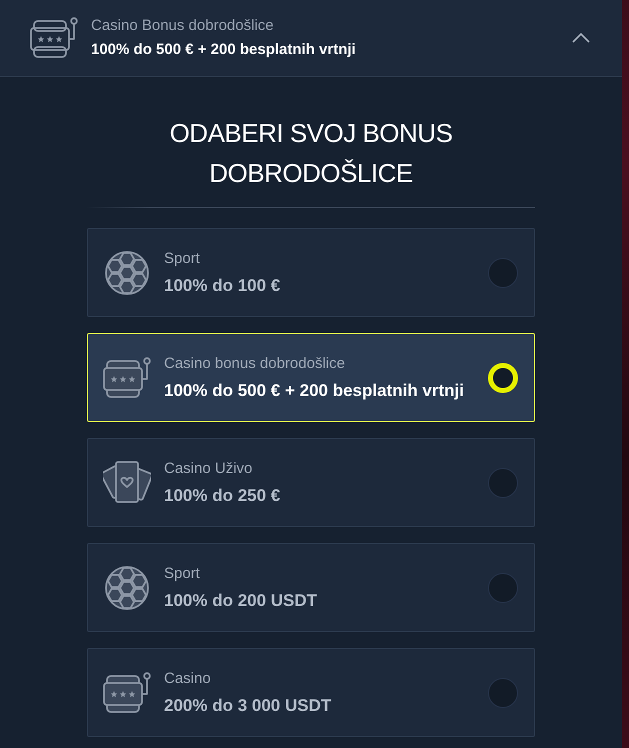  Describe the element at coordinates (127, 483) in the screenshot. I see `playing-cards-icon` at that location.